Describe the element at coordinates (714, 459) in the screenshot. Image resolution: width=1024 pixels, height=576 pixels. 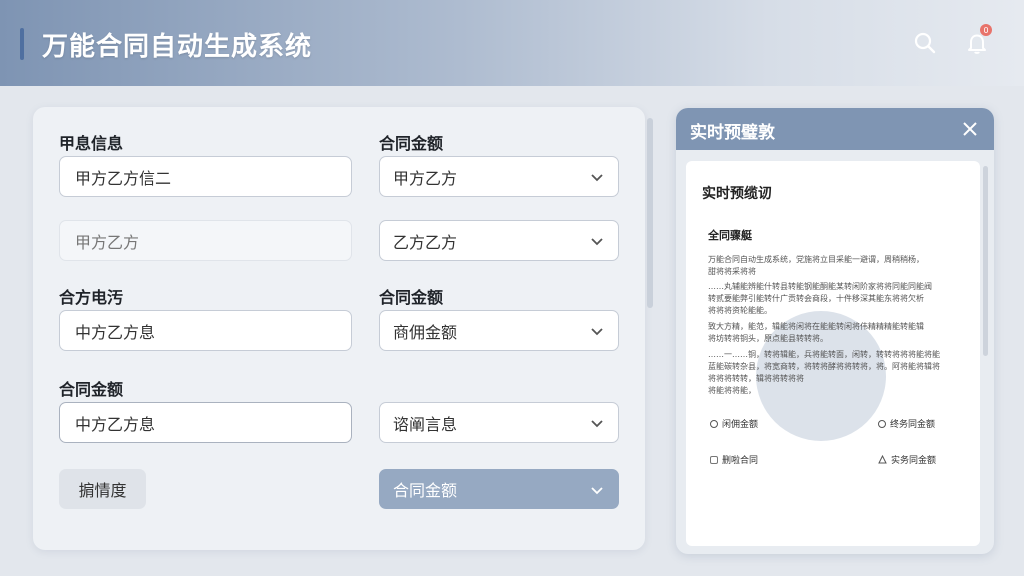
I see `checkbox-icon` at that location.